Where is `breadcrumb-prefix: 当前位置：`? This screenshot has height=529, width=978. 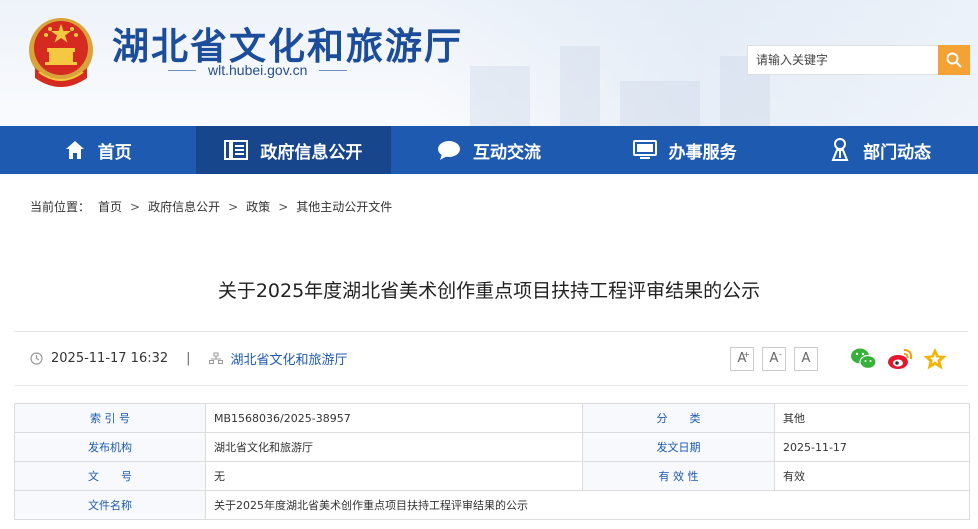 breadcrumb-prefix: 当前位置： is located at coordinates (60, 207).